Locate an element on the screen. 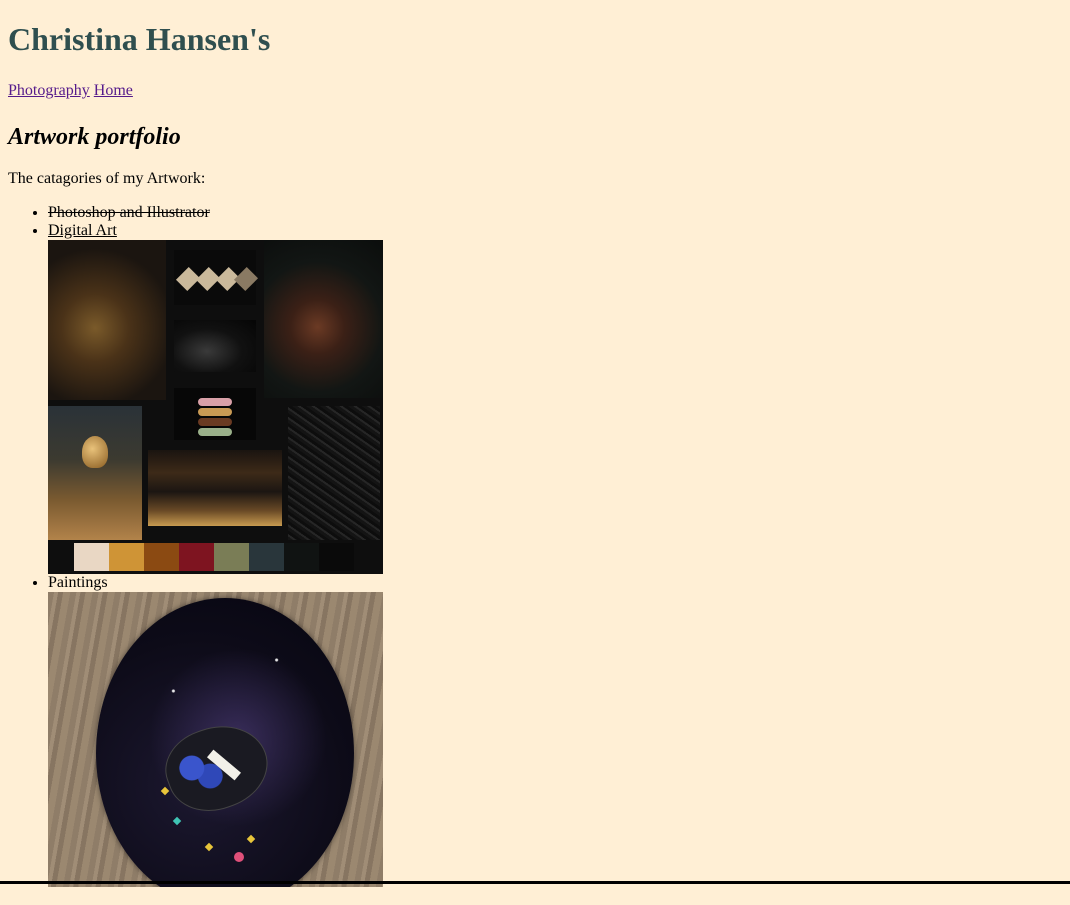  teapot-photo is located at coordinates (215, 346).